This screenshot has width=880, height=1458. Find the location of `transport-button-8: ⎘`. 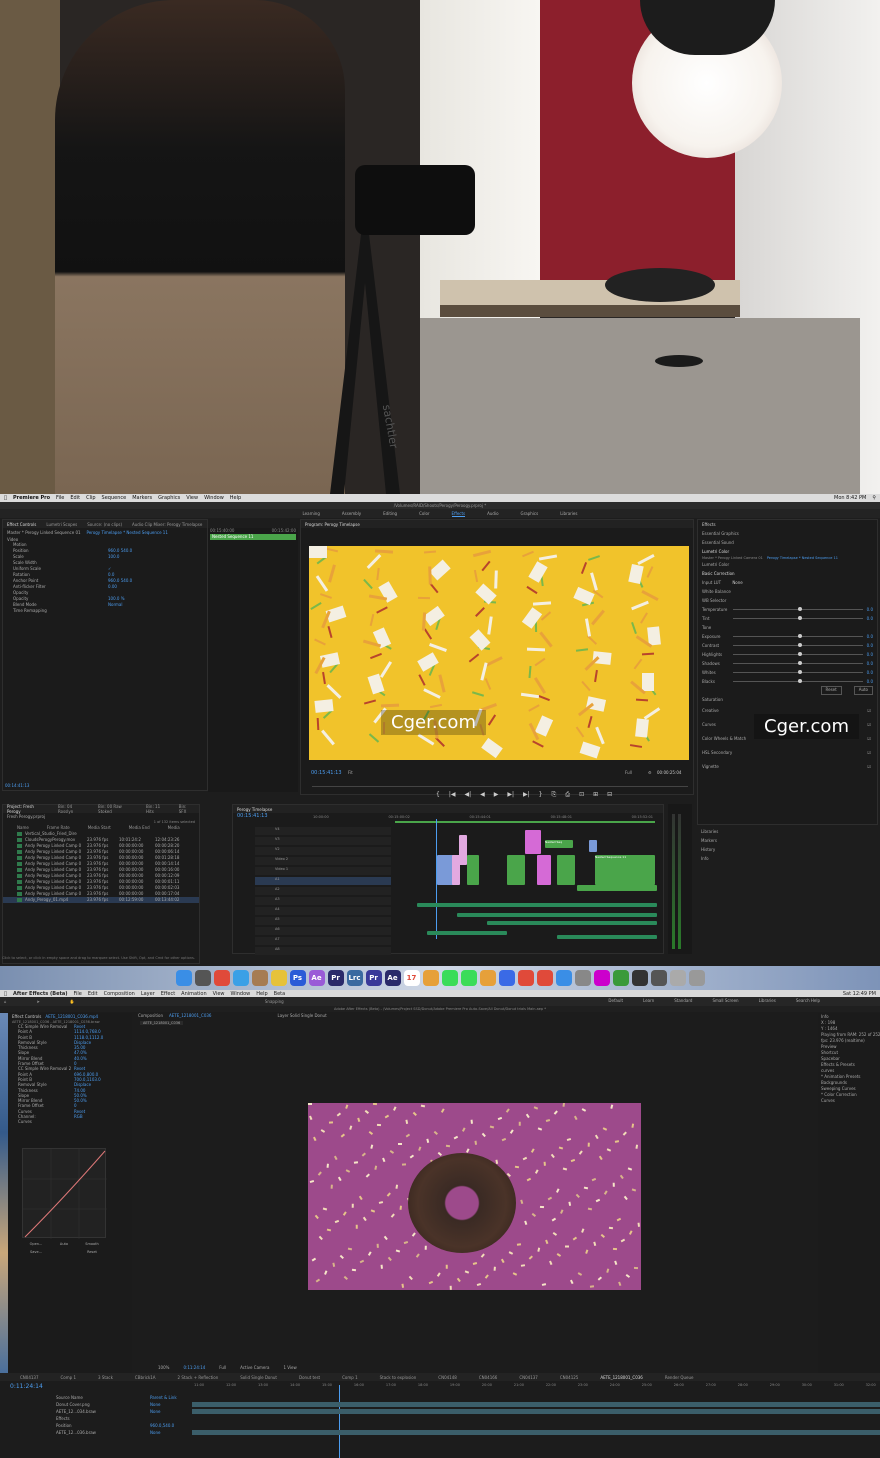

transport-button-8: ⎘ is located at coordinates (553, 795).